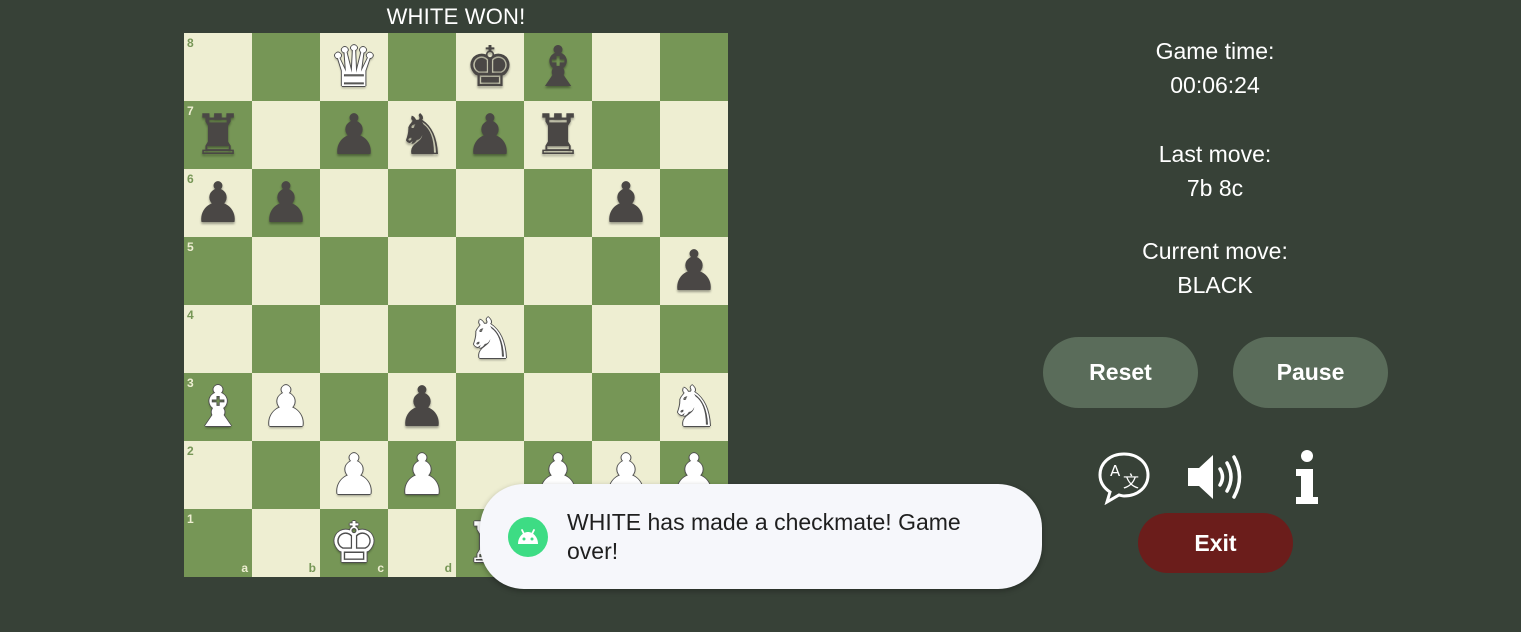 This screenshot has width=1521, height=632. What do you see at coordinates (1215, 188) in the screenshot?
I see `last-move-value: 7b 8c` at bounding box center [1215, 188].